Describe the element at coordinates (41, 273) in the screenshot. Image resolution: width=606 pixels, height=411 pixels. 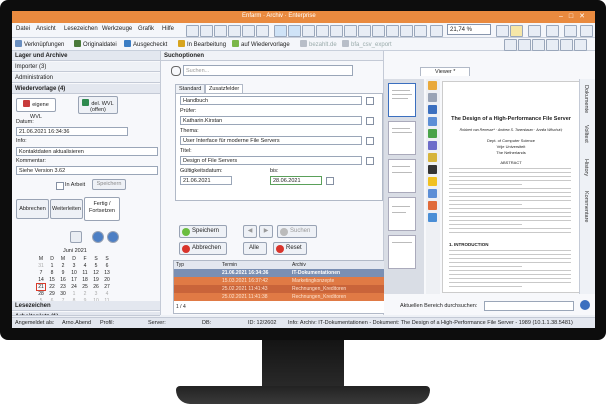
I see `calendar-day: 7` at that location.